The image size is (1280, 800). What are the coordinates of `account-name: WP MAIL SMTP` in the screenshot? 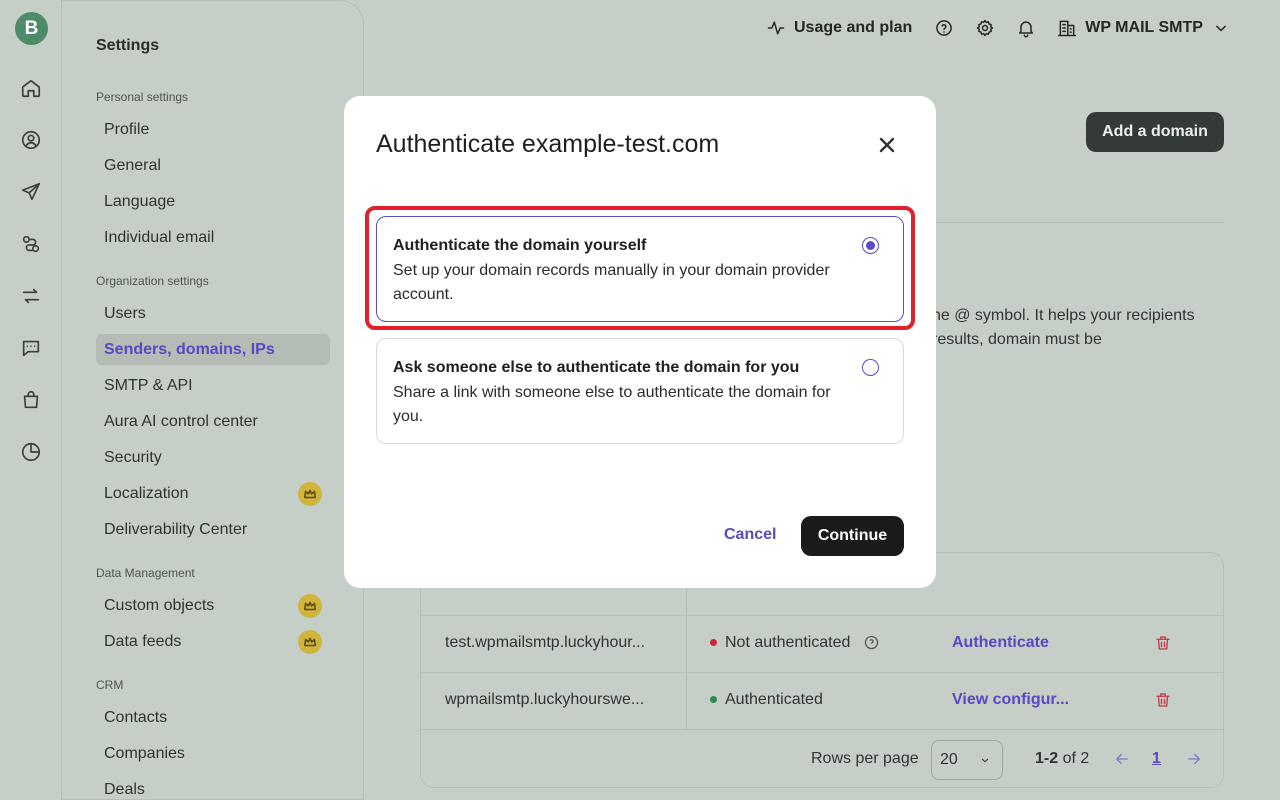 It's located at (1144, 27).